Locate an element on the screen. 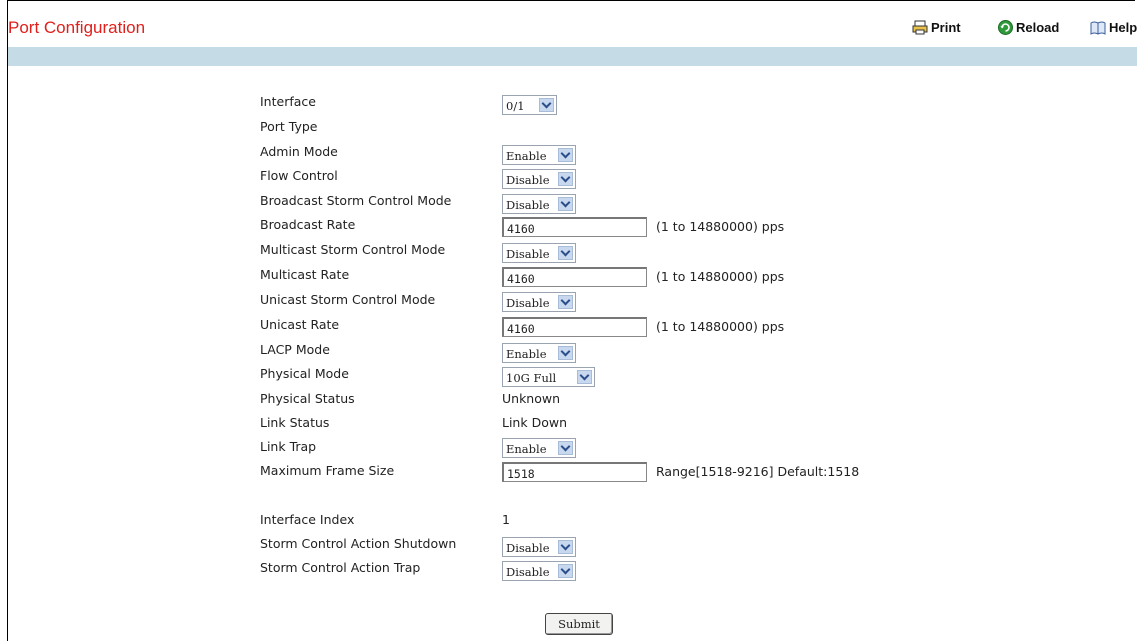  storm-action-trap-label: Storm Control Action Trap is located at coordinates (340, 567).